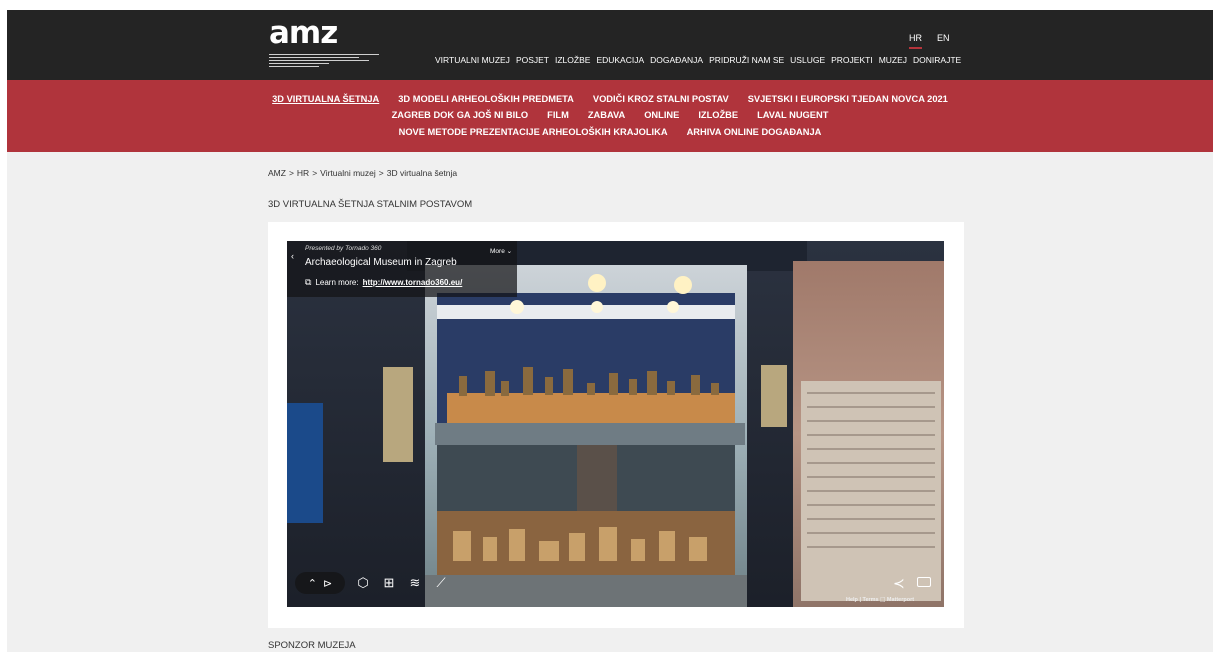 This screenshot has width=1215, height=652. What do you see at coordinates (899, 583) in the screenshot?
I see `share-icon: ≺` at bounding box center [899, 583].